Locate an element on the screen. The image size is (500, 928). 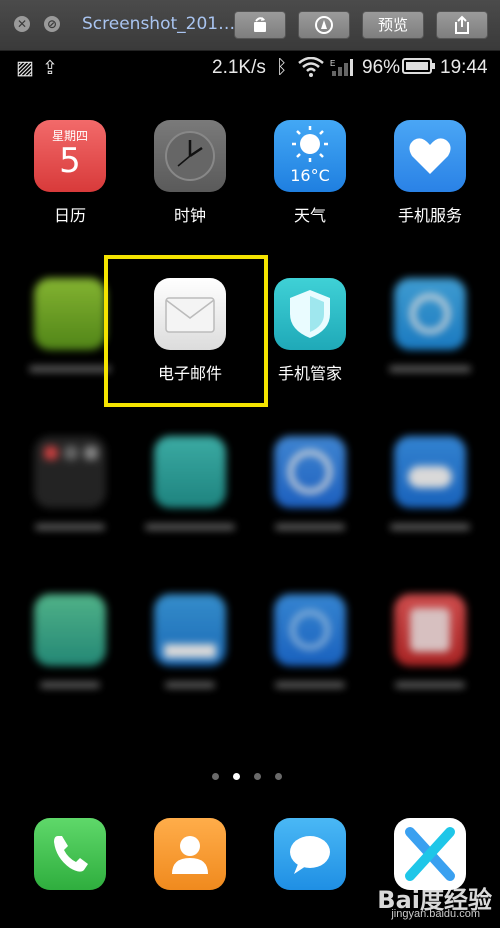
contact-icon is located at coordinates (190, 854).